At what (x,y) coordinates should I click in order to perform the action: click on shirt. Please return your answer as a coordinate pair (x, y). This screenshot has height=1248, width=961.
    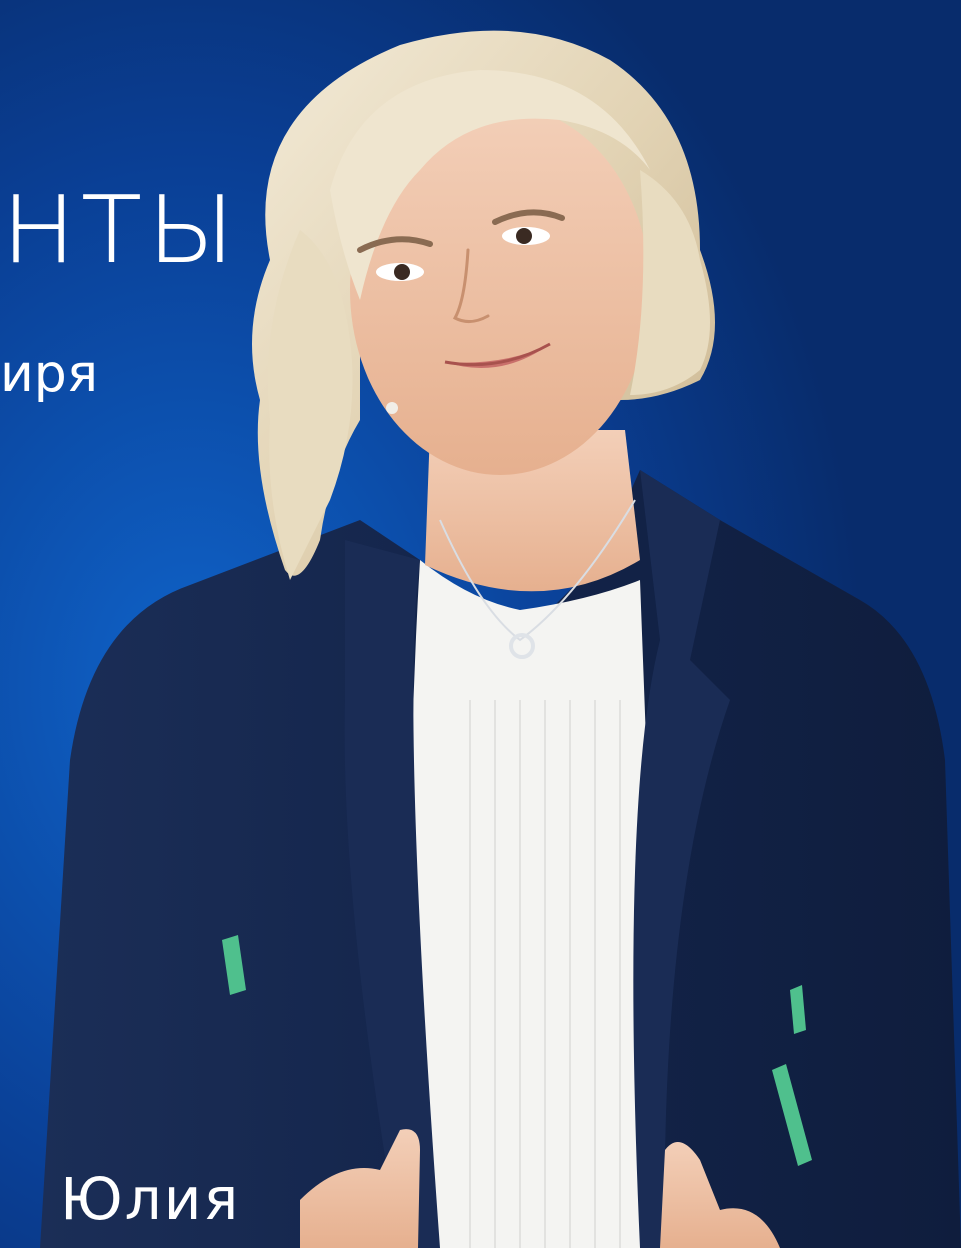
    Looking at the image, I should click on (537, 904).